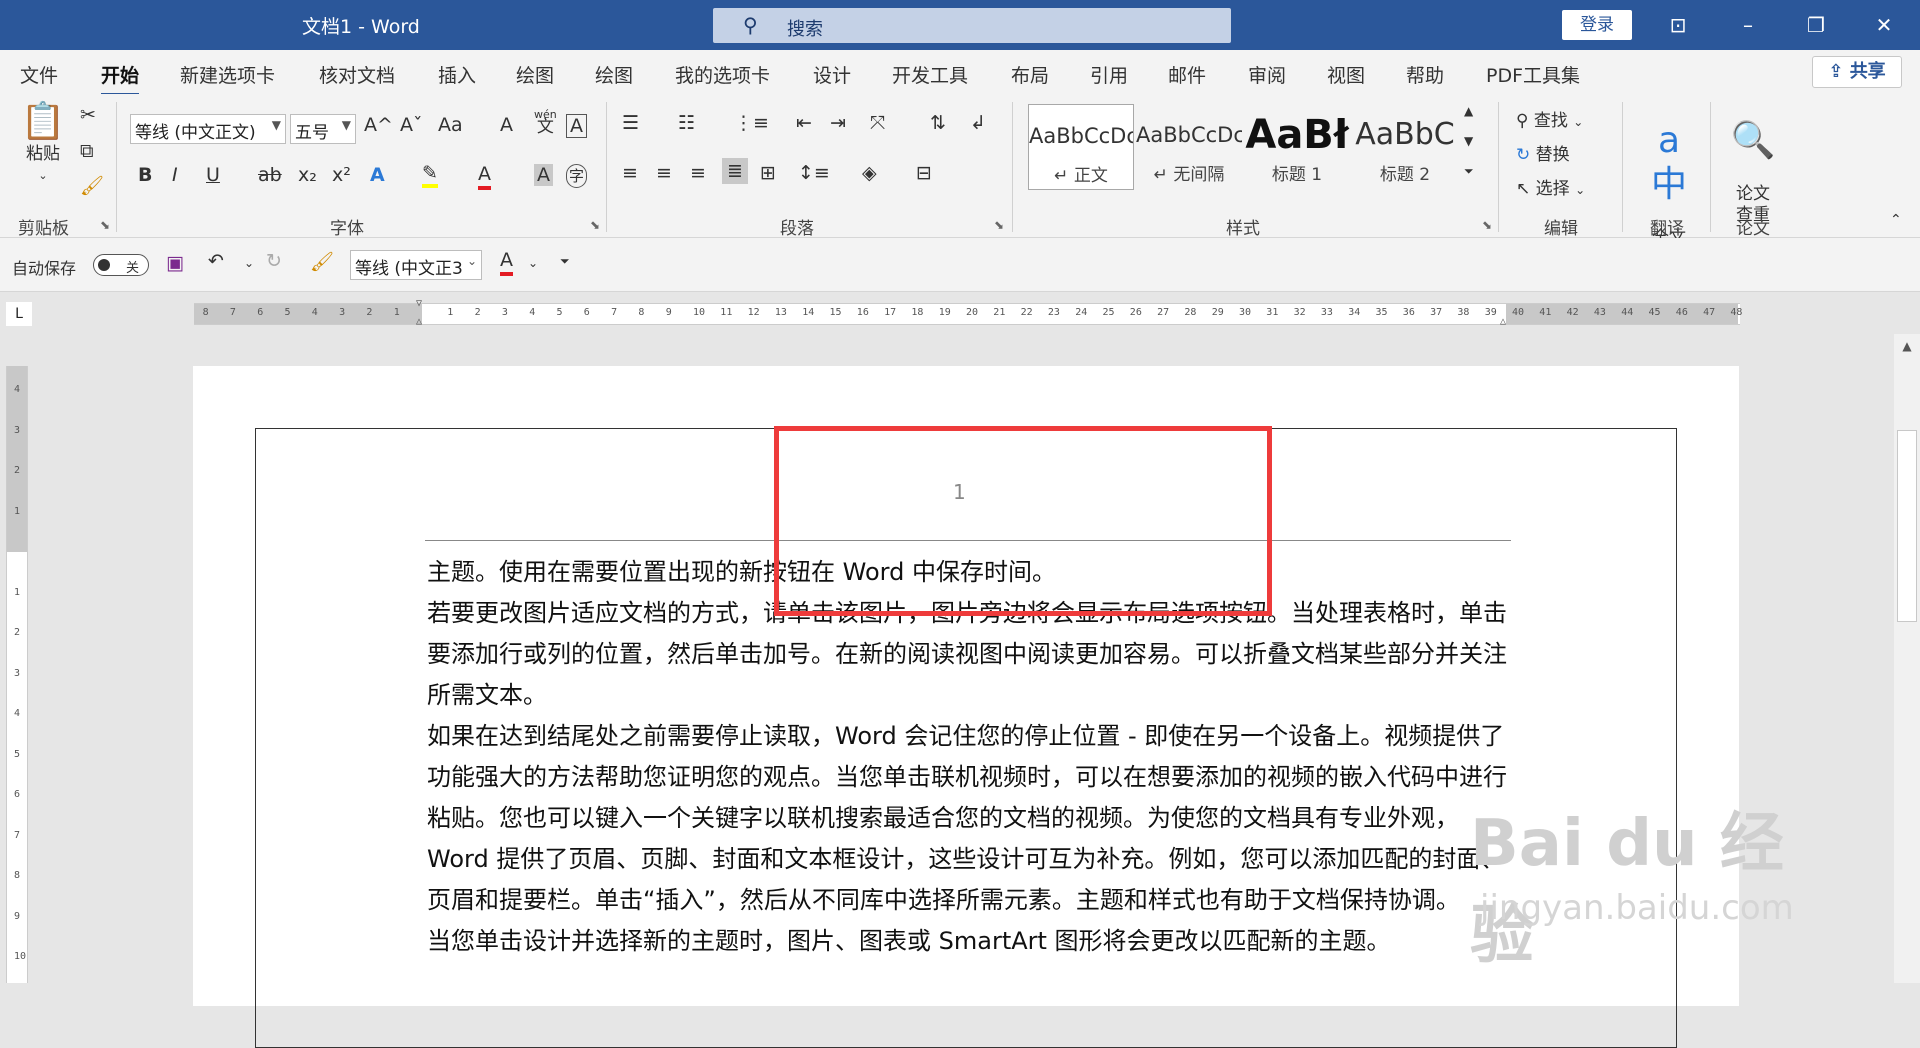  What do you see at coordinates (535, 74) in the screenshot?
I see `tab-draw-1: 绘图` at bounding box center [535, 74].